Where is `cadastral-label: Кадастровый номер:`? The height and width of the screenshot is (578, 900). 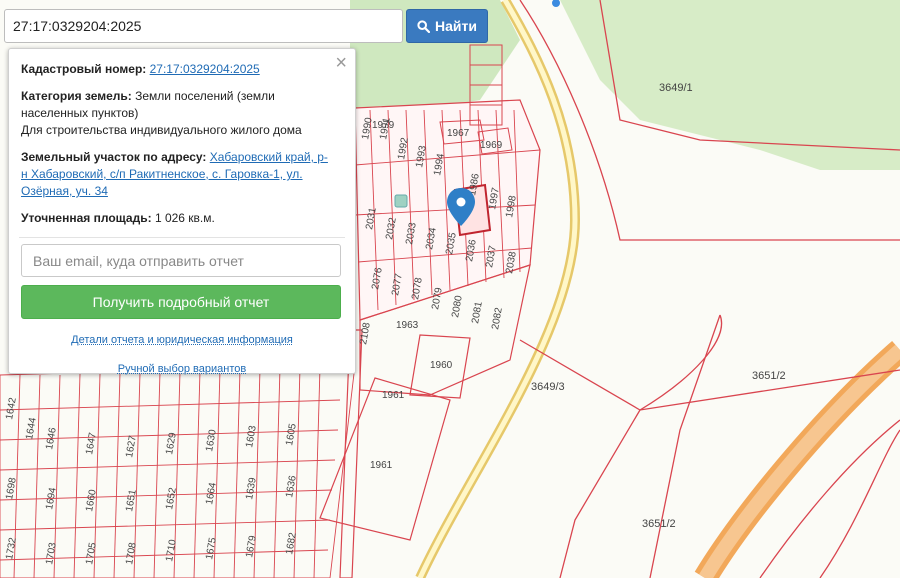
cadastral-label: Кадастровый номер: is located at coordinates (84, 69).